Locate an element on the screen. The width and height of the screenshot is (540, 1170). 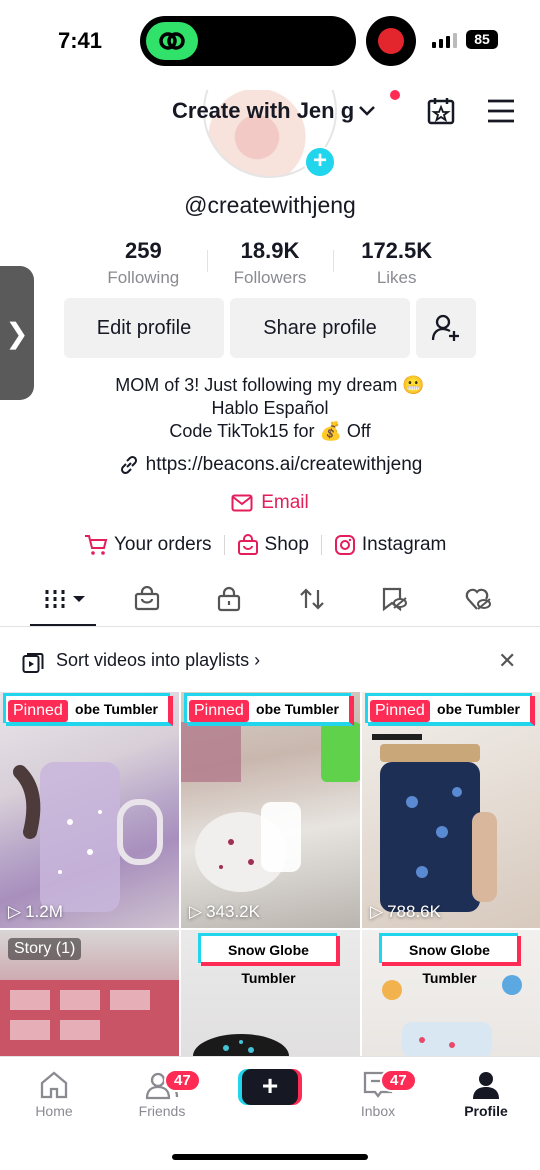
stat-likes: 172.5K Likes is located at coordinates (396, 263).